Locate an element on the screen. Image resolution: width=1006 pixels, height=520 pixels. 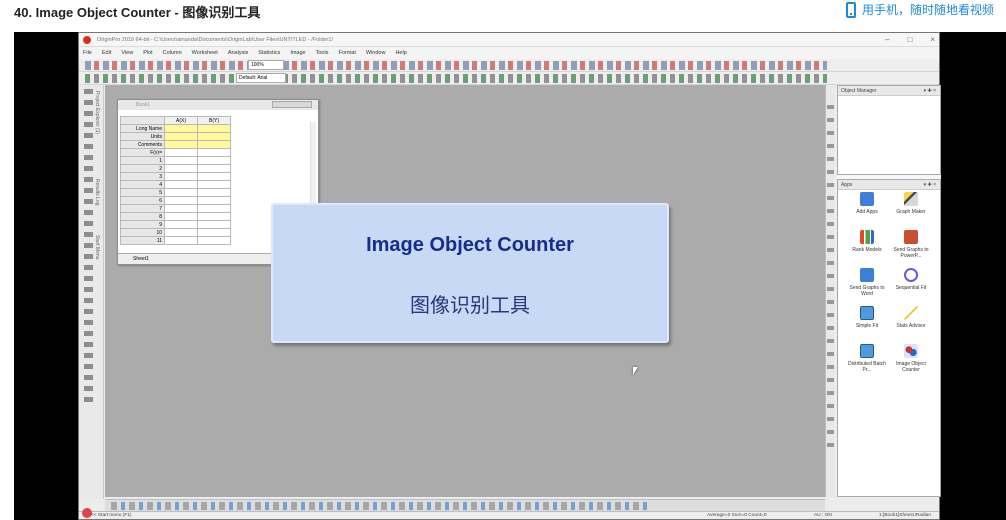
mobile-video-link: 用手机，随时随地看视频 is located at coordinates (919, 9).